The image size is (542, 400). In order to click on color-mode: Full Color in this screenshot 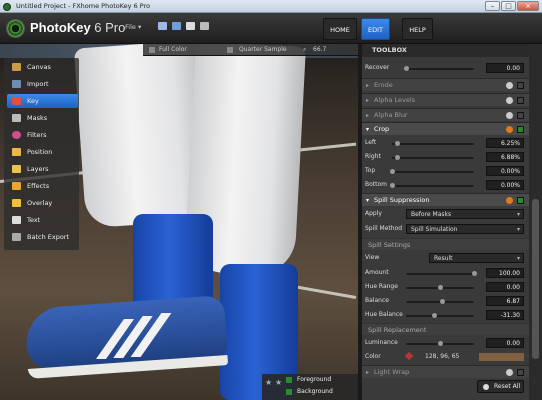, I will do `click(173, 50)`.